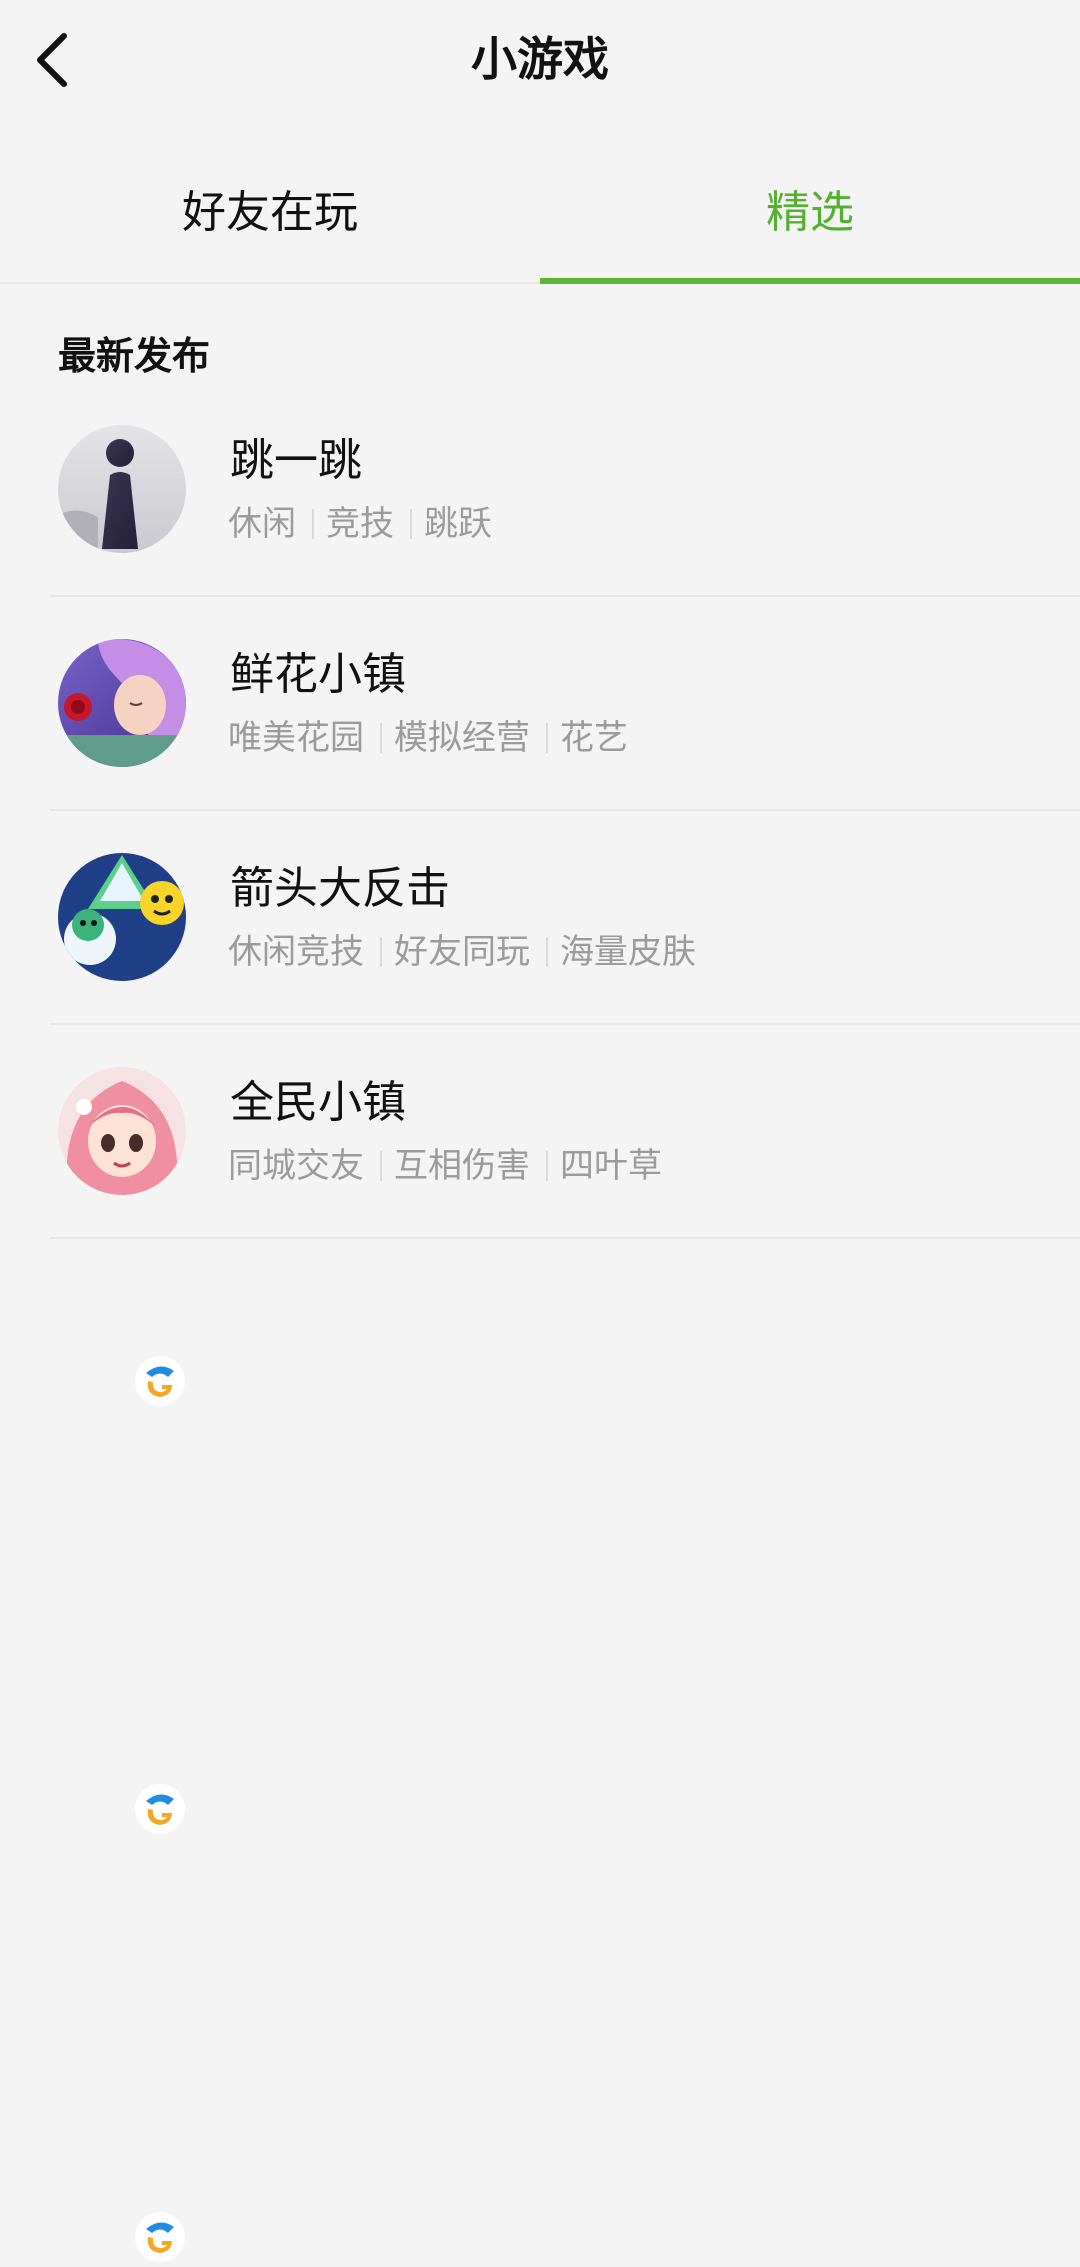  I want to click on tab-featured: 精选, so click(810, 207).